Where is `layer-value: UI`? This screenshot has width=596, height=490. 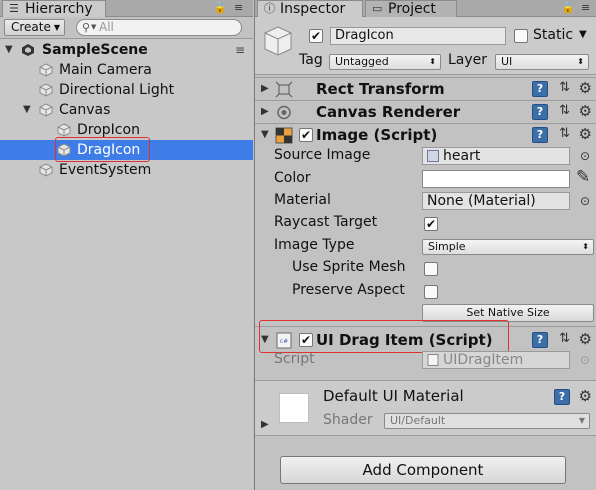 layer-value: UI is located at coordinates (507, 61).